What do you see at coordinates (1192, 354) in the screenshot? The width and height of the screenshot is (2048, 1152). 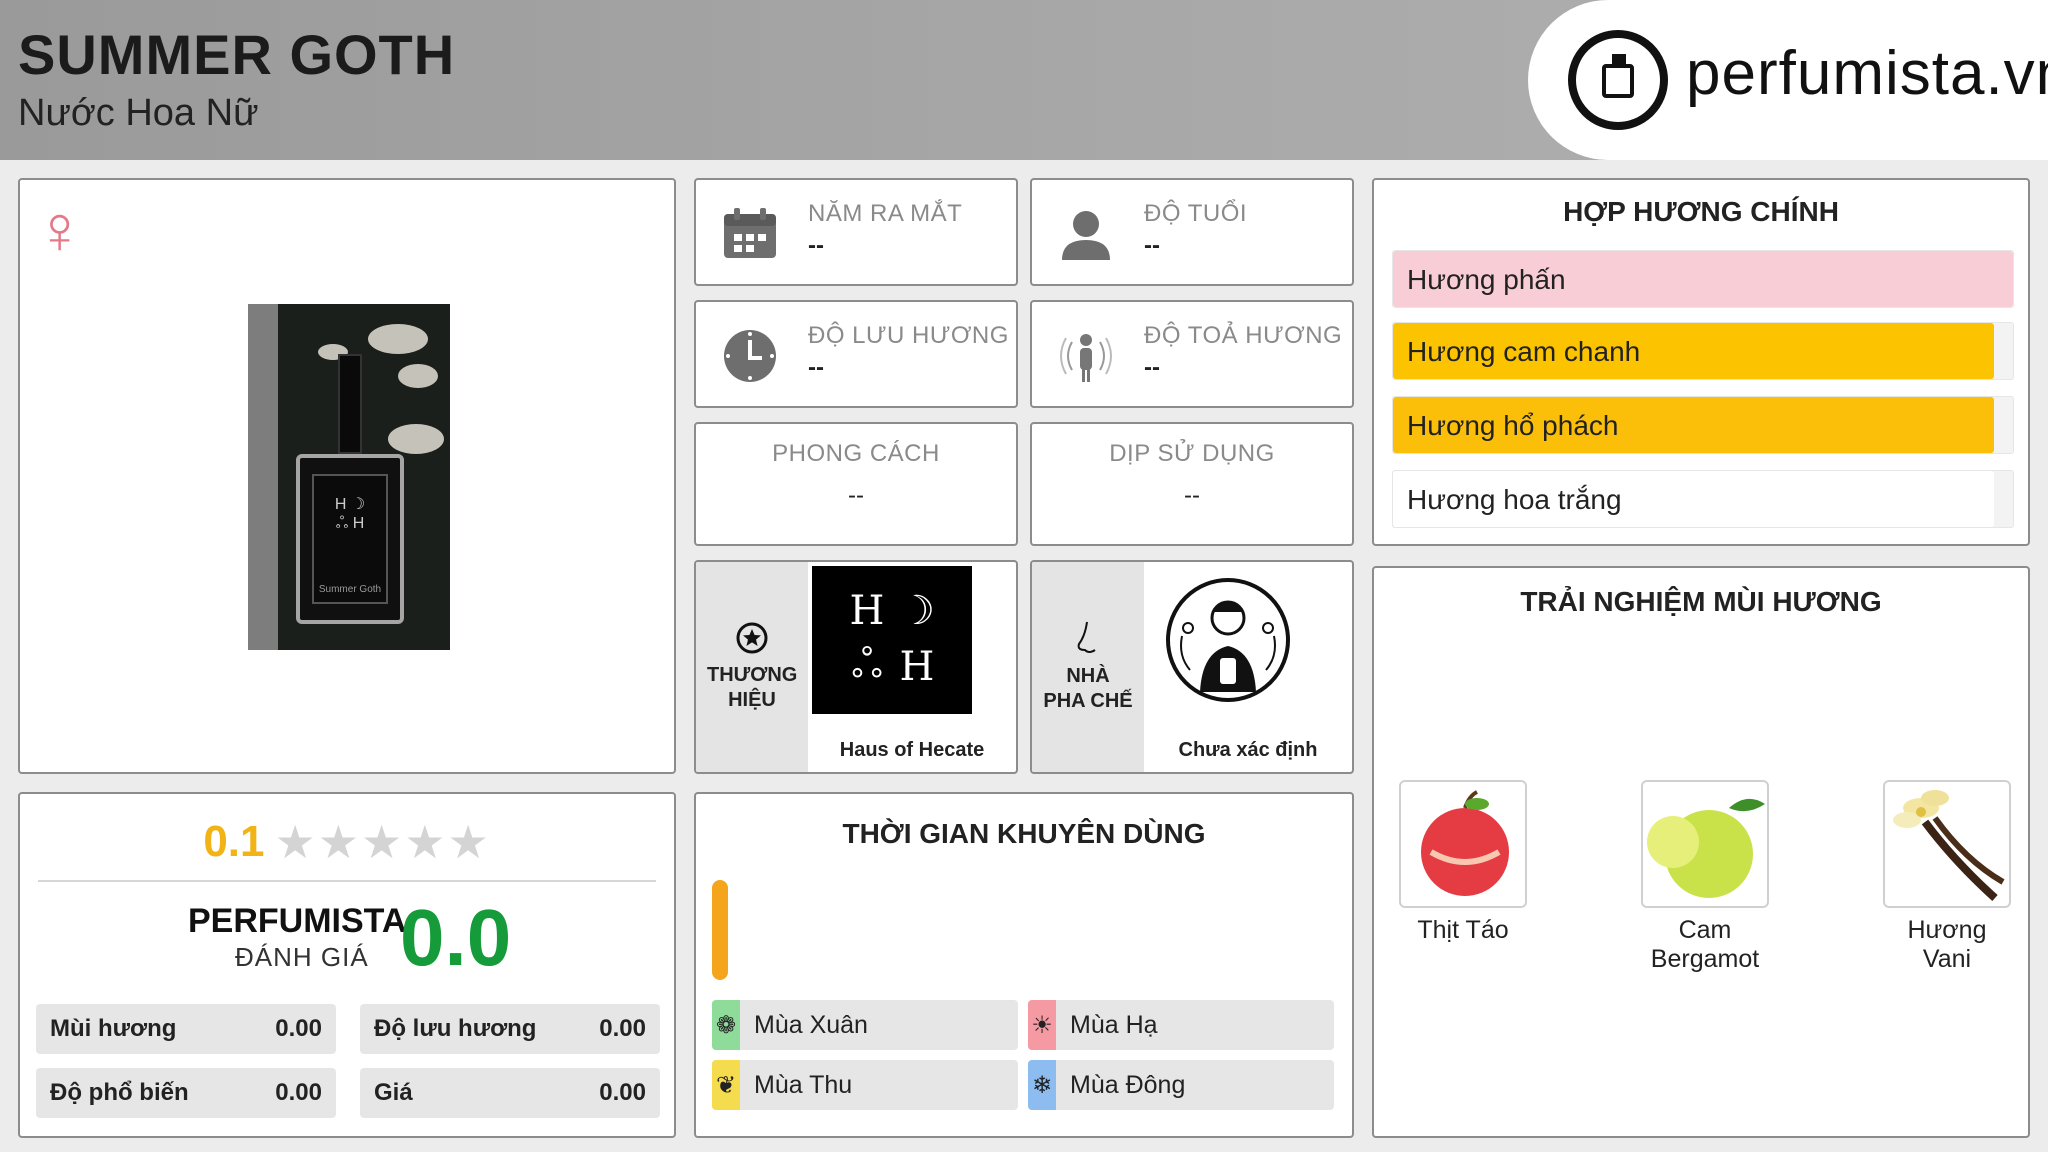 I see `sillage-card: ĐỘ TOẢ HƯƠNG --` at bounding box center [1192, 354].